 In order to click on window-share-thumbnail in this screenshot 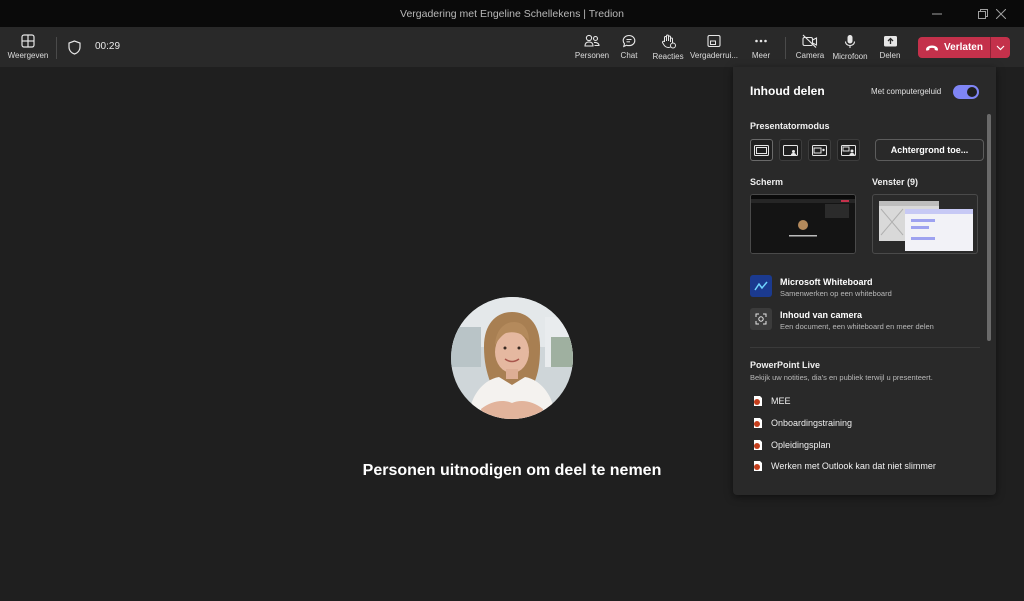, I will do `click(925, 224)`.